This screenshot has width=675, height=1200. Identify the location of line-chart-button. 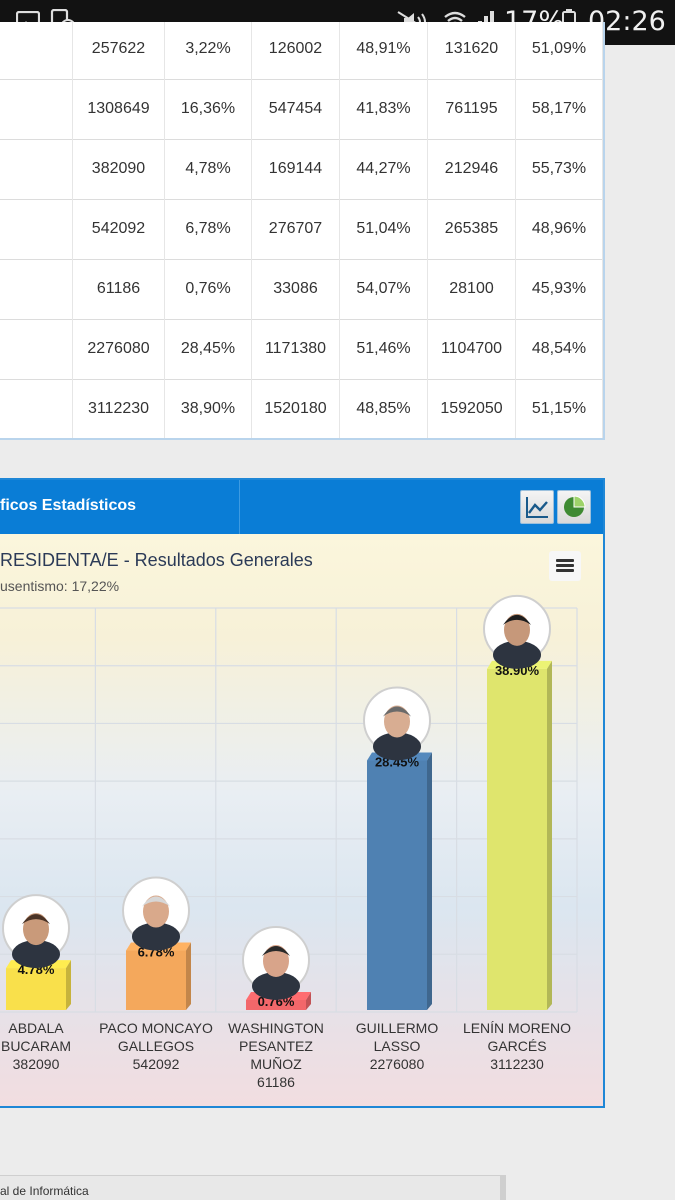
(537, 507).